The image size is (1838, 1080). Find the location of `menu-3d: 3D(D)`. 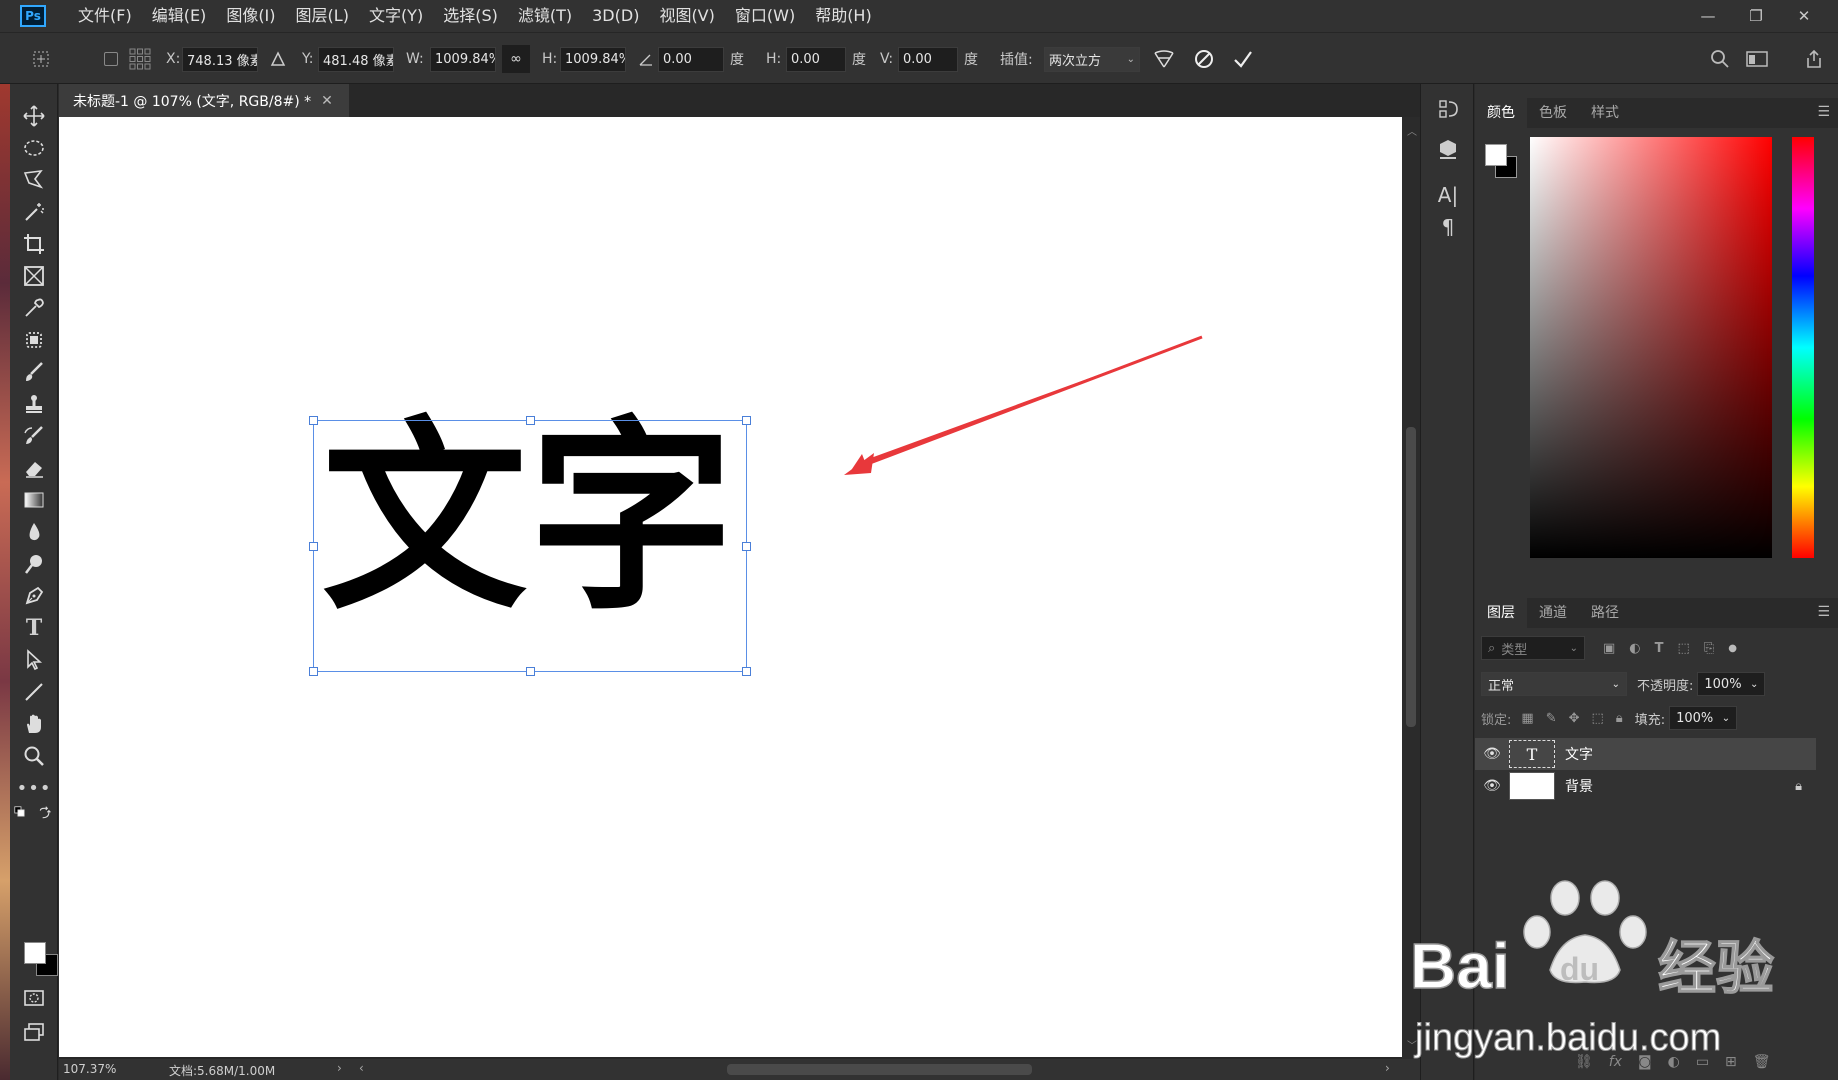

menu-3d: 3D(D) is located at coordinates (615, 16).